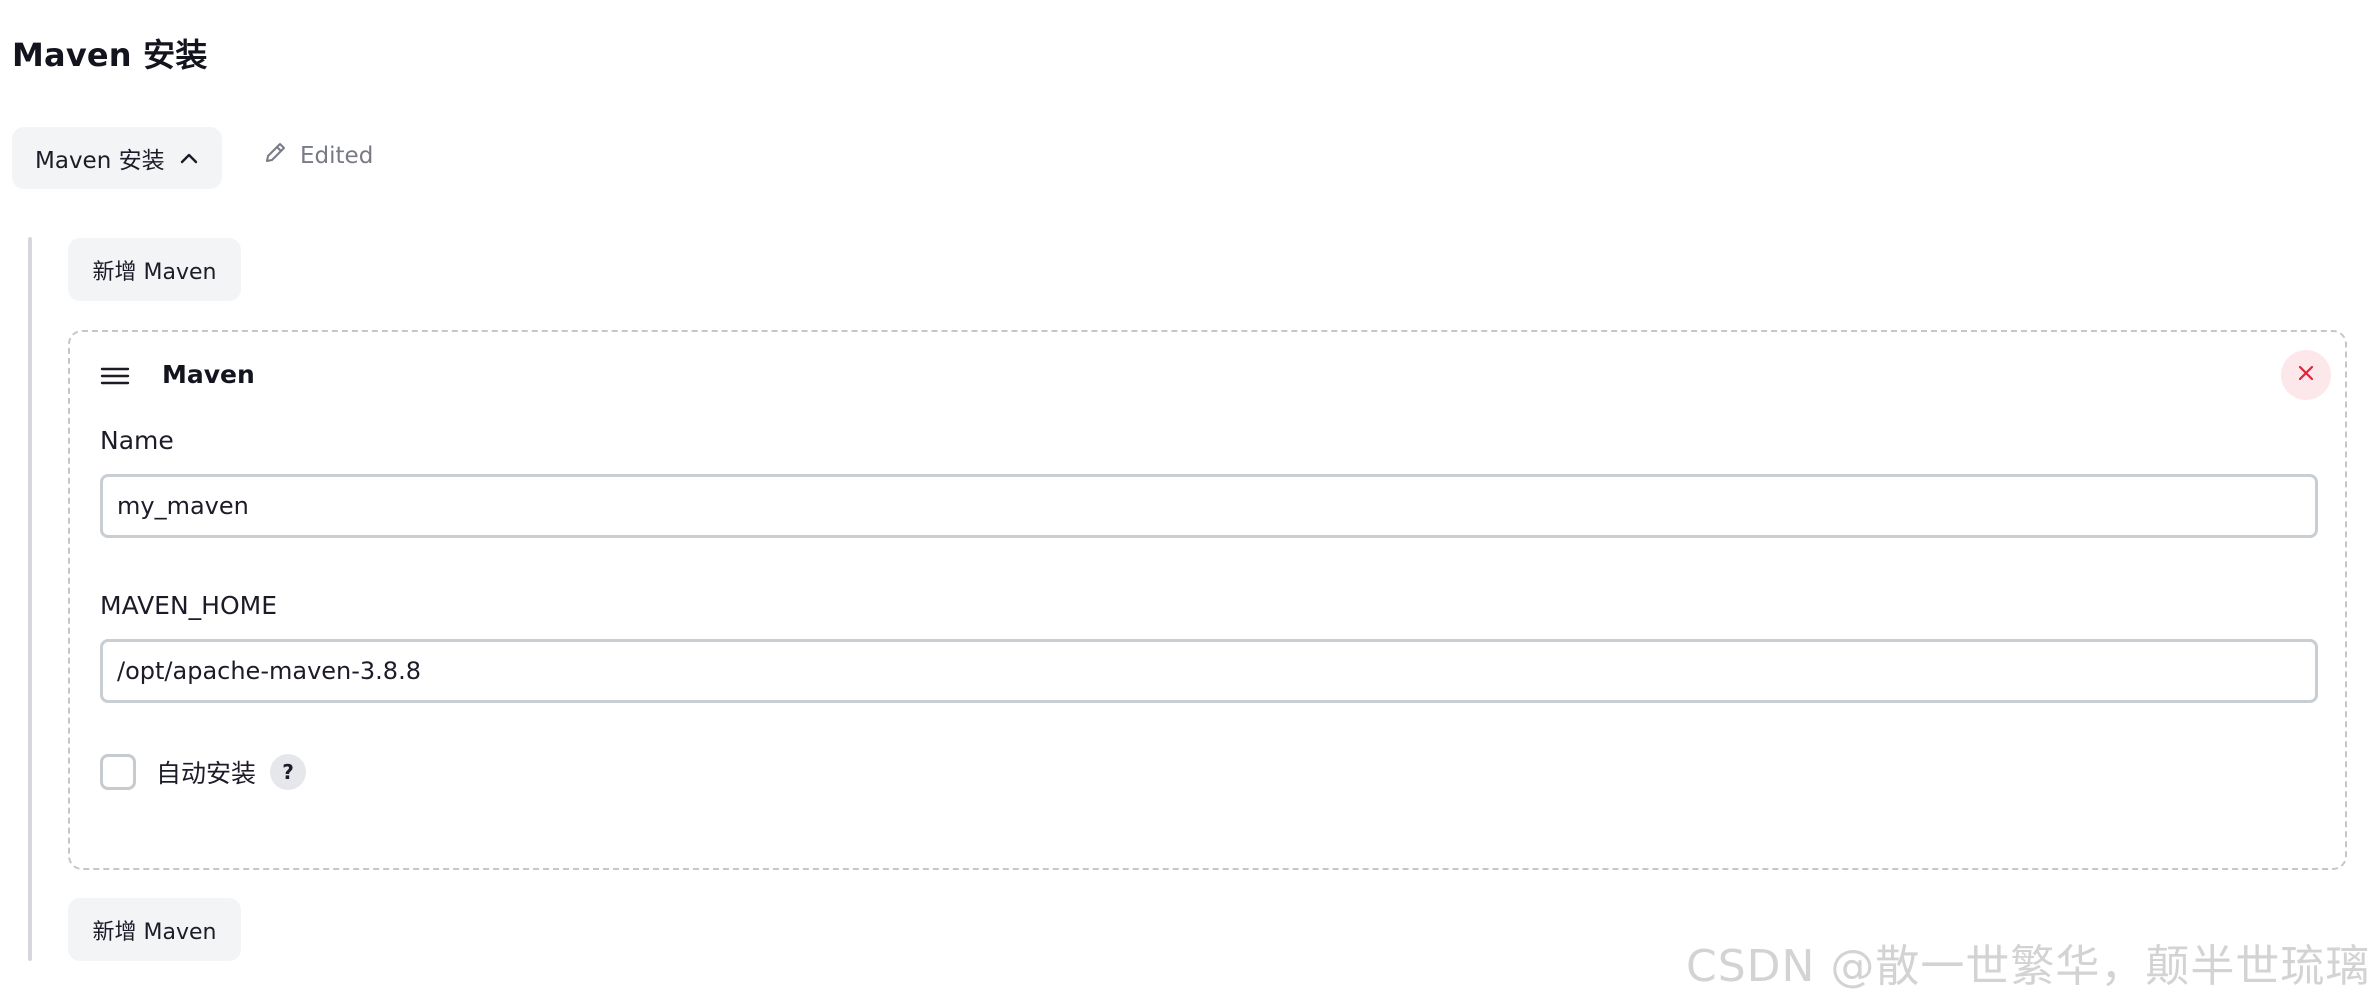 The image size is (2378, 997). I want to click on section-left-rail, so click(30, 599).